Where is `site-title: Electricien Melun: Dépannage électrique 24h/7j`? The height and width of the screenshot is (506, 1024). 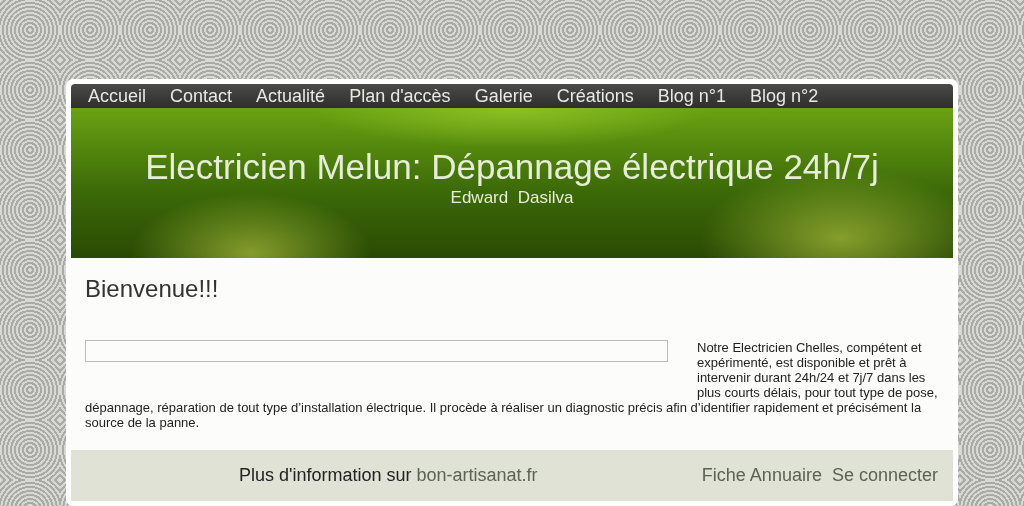 site-title: Electricien Melun: Dépannage électrique 24h/7j is located at coordinates (512, 167).